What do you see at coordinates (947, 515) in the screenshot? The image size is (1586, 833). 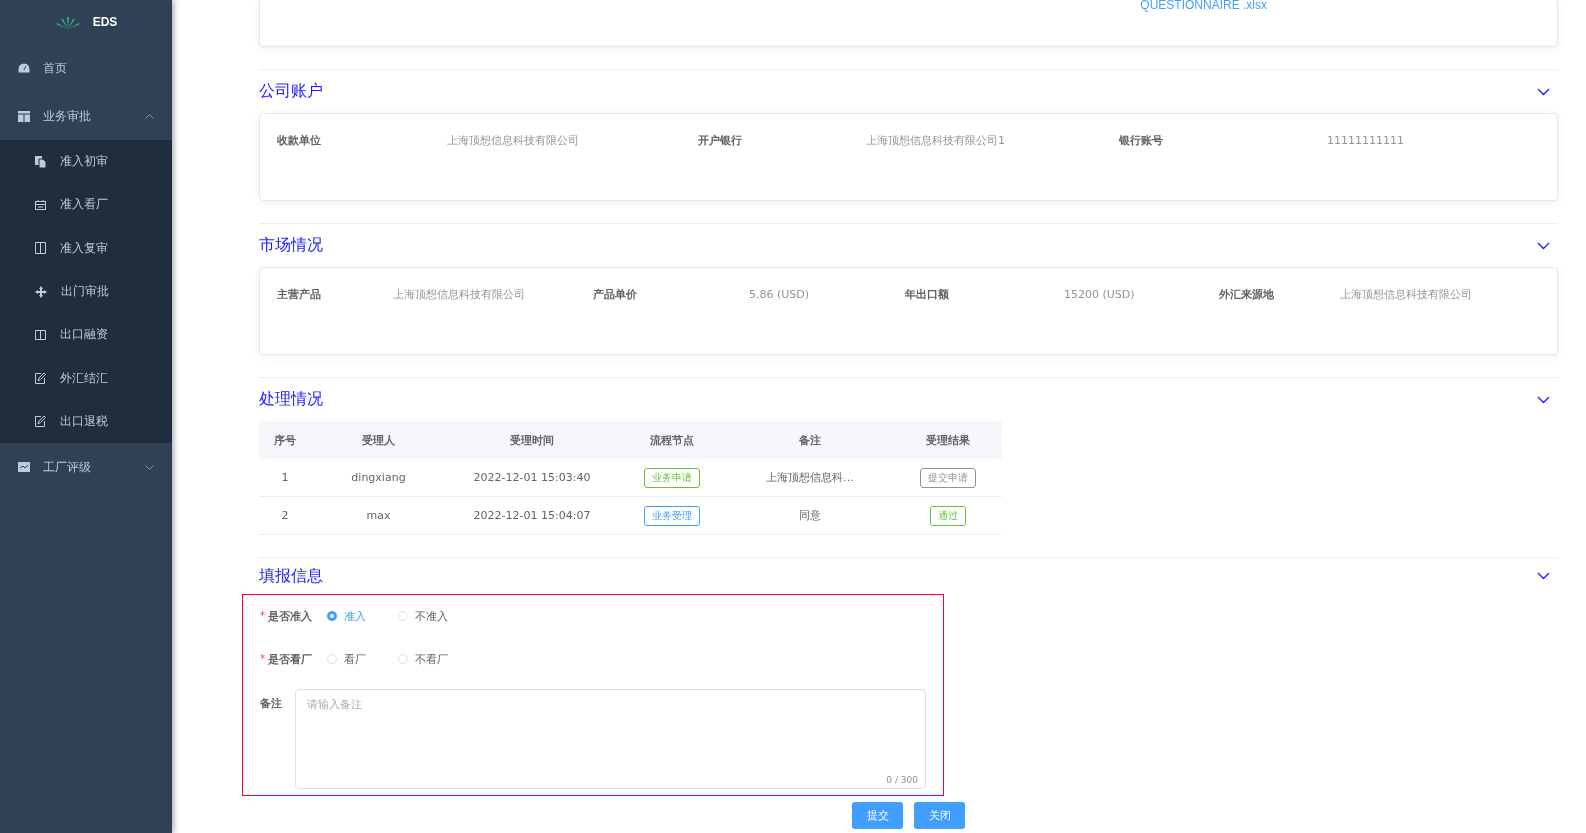 I see `status-tag: 通过` at bounding box center [947, 515].